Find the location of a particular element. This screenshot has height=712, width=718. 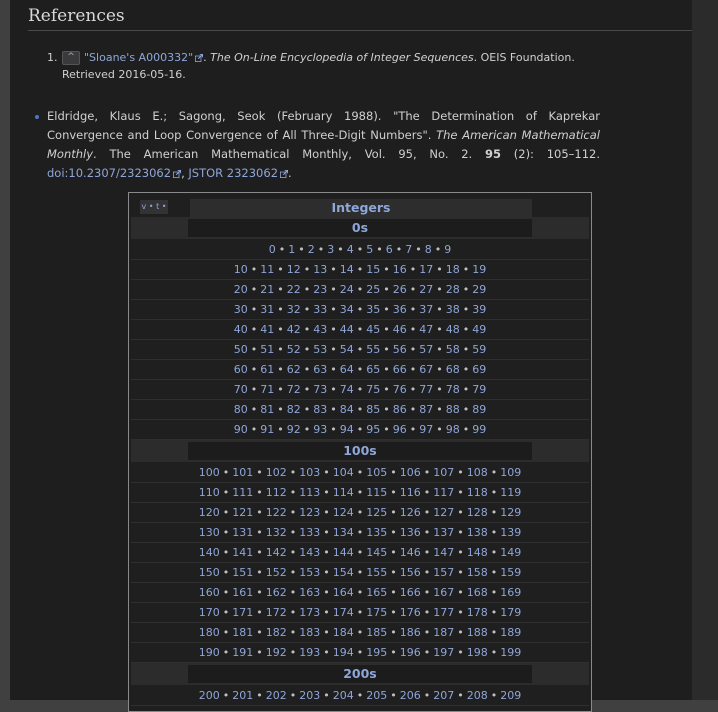

integer-link: 38 is located at coordinates (453, 309).